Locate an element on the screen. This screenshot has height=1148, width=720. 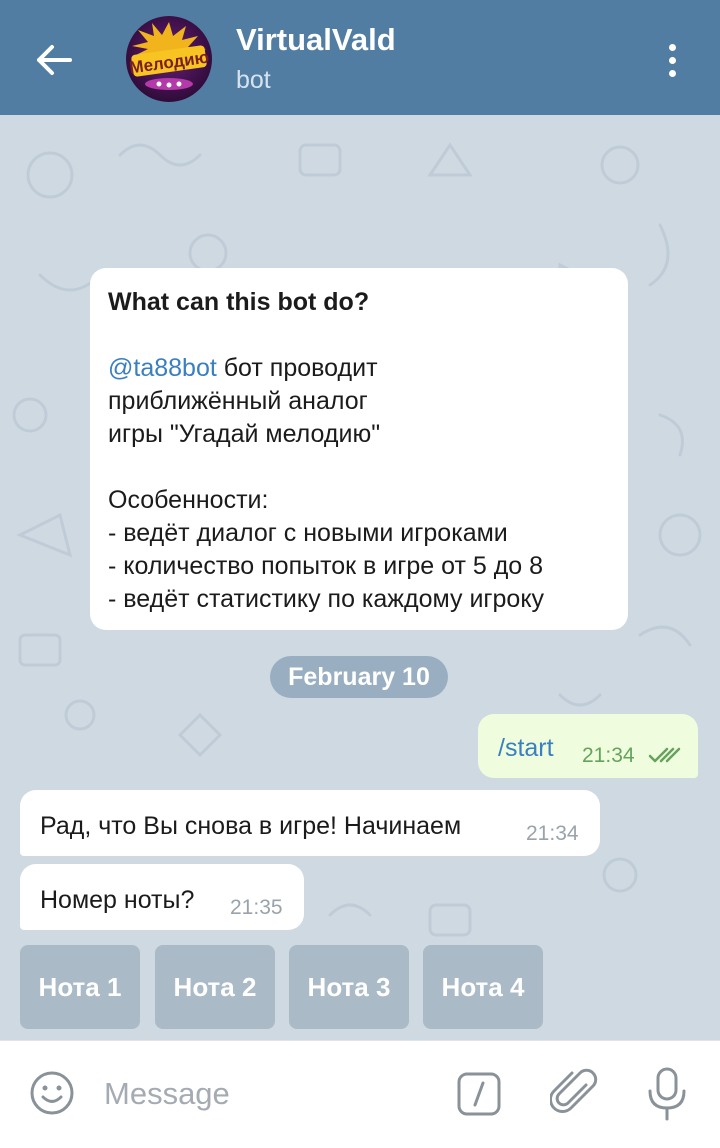
voice-record-button is located at coordinates (667, 1094).